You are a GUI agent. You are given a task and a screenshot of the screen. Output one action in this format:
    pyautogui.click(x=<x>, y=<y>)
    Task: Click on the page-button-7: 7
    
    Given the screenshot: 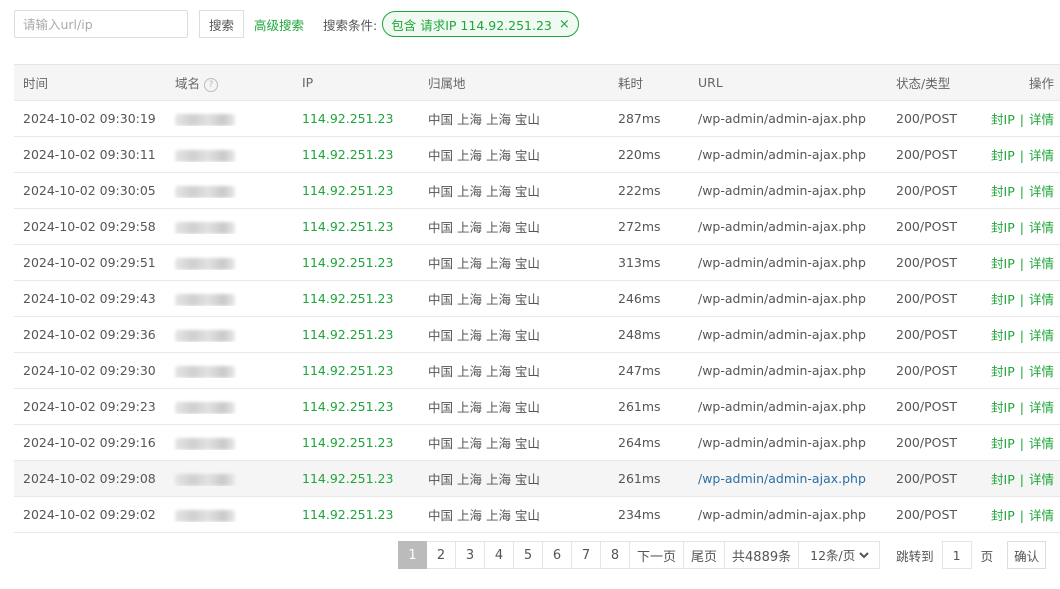 What is the action you would take?
    pyautogui.click(x=586, y=555)
    